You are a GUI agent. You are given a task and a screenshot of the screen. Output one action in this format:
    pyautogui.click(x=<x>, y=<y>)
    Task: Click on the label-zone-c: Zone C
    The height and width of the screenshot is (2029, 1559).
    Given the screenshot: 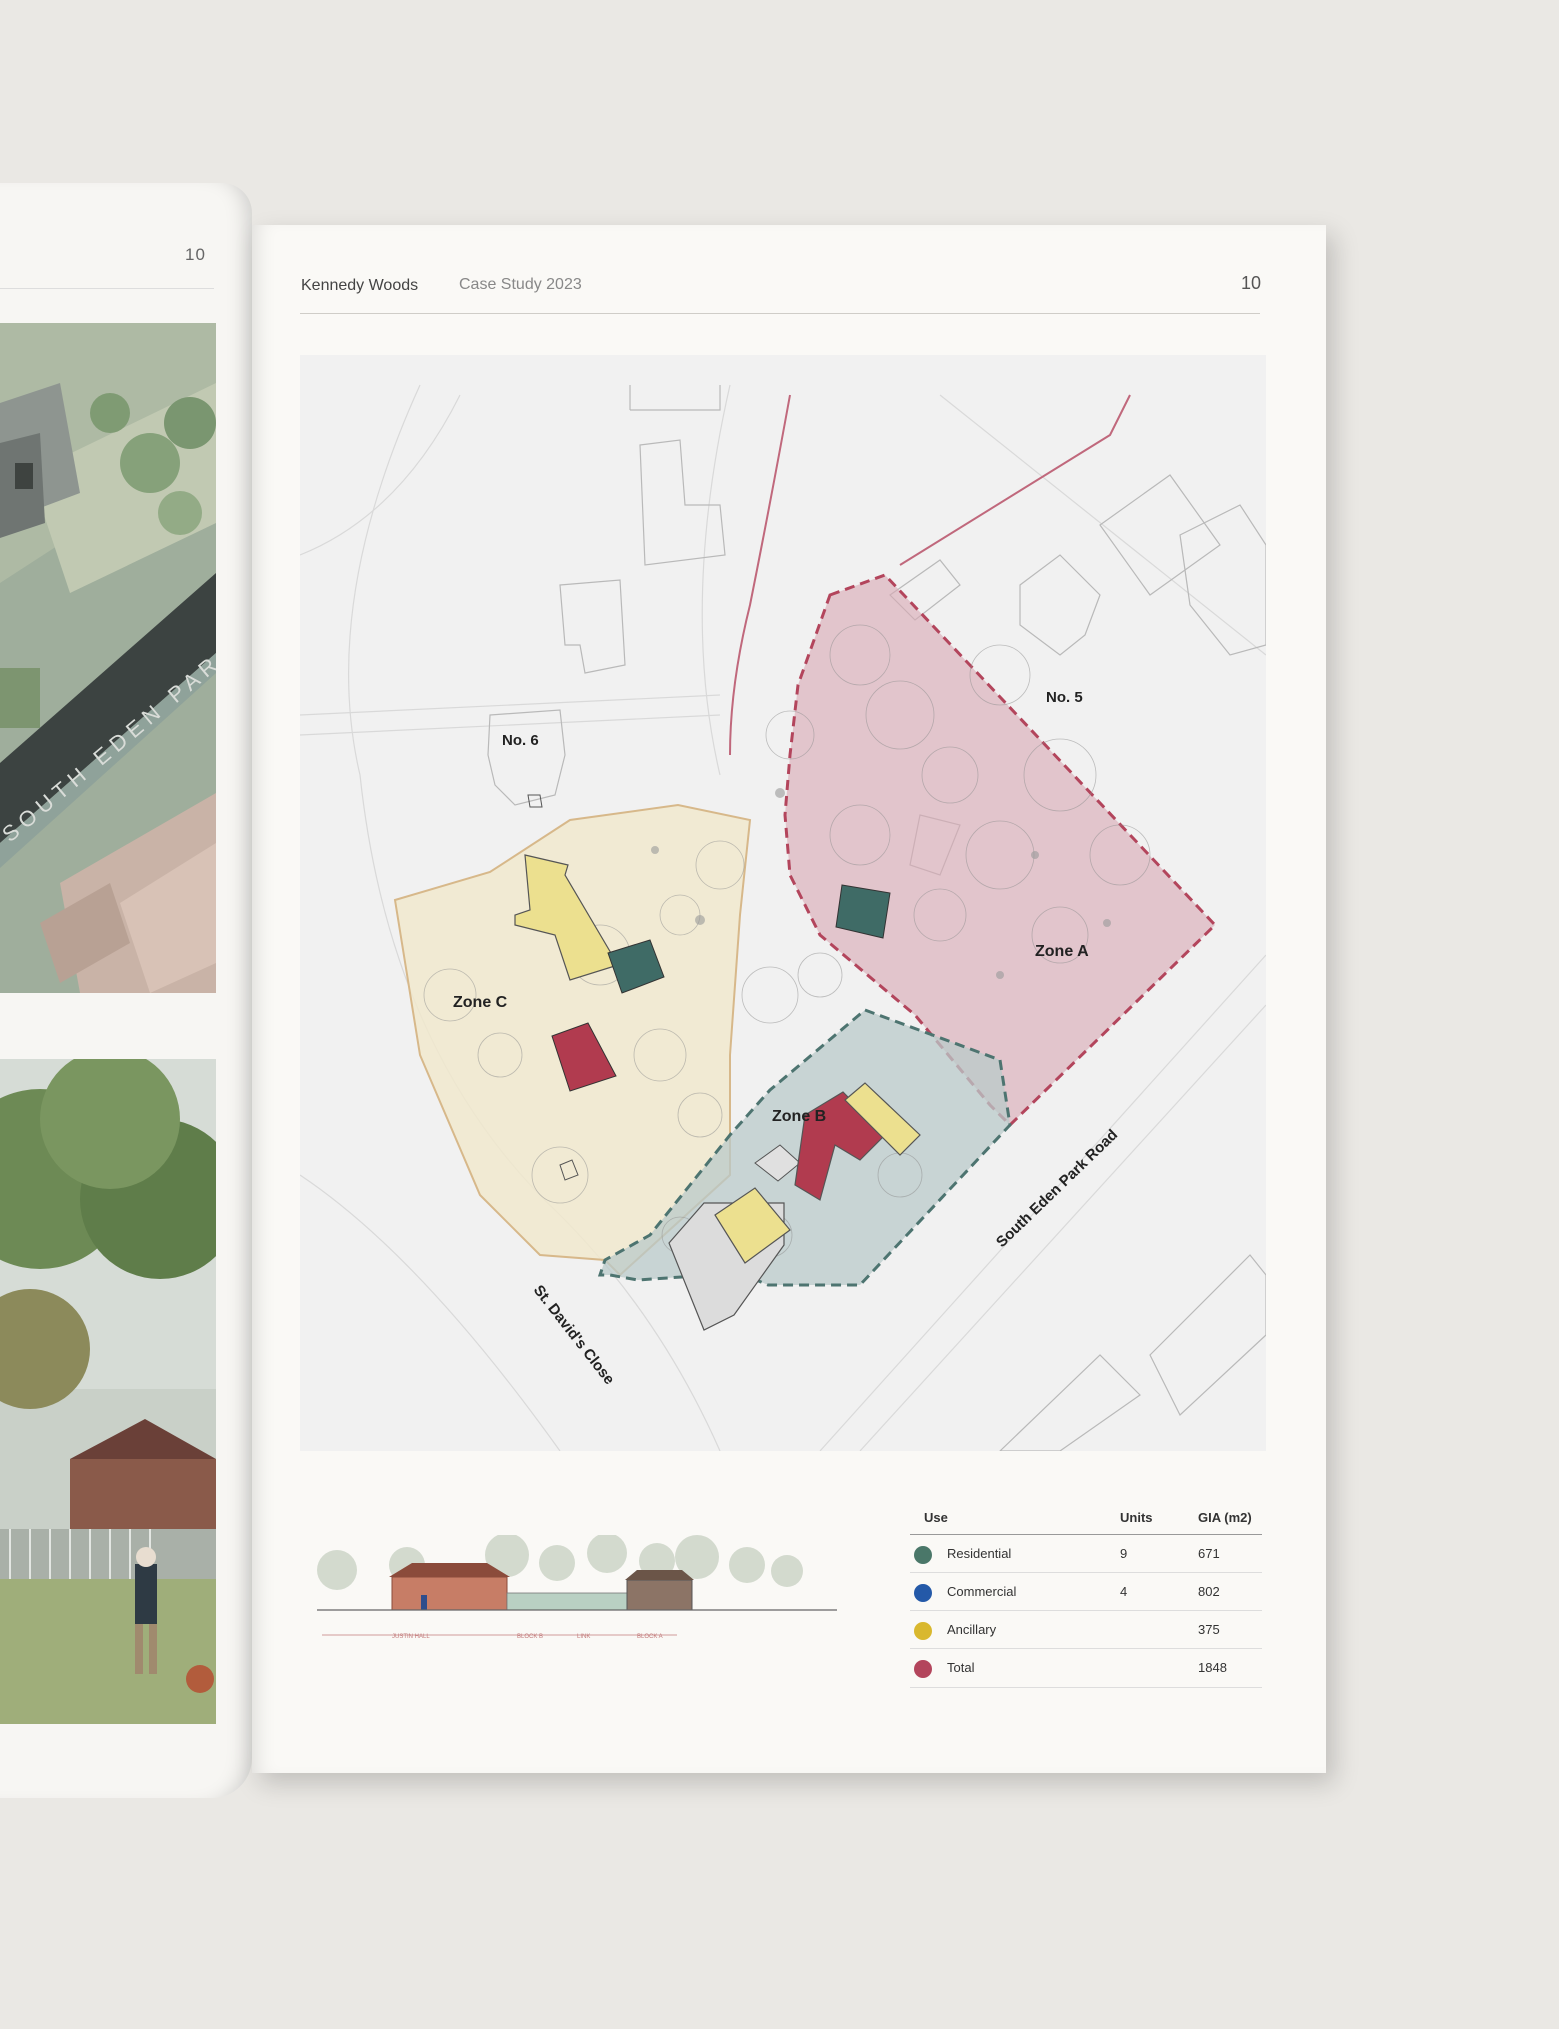 What is the action you would take?
    pyautogui.click(x=480, y=1002)
    